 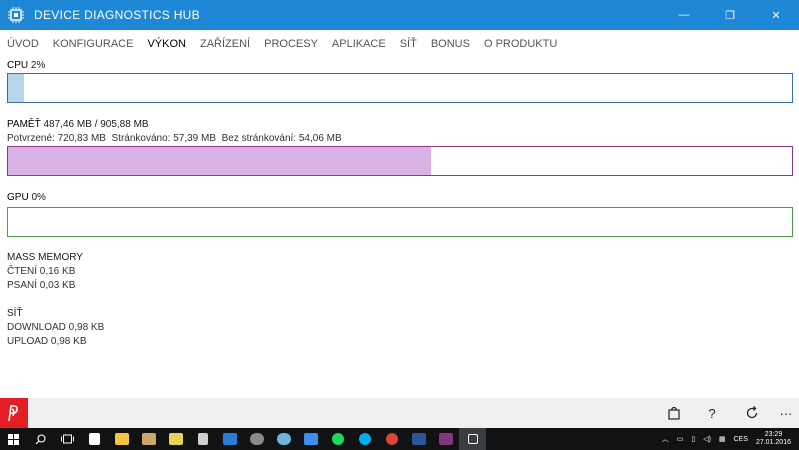 I want to click on clock-time: 23:29, so click(x=773, y=434).